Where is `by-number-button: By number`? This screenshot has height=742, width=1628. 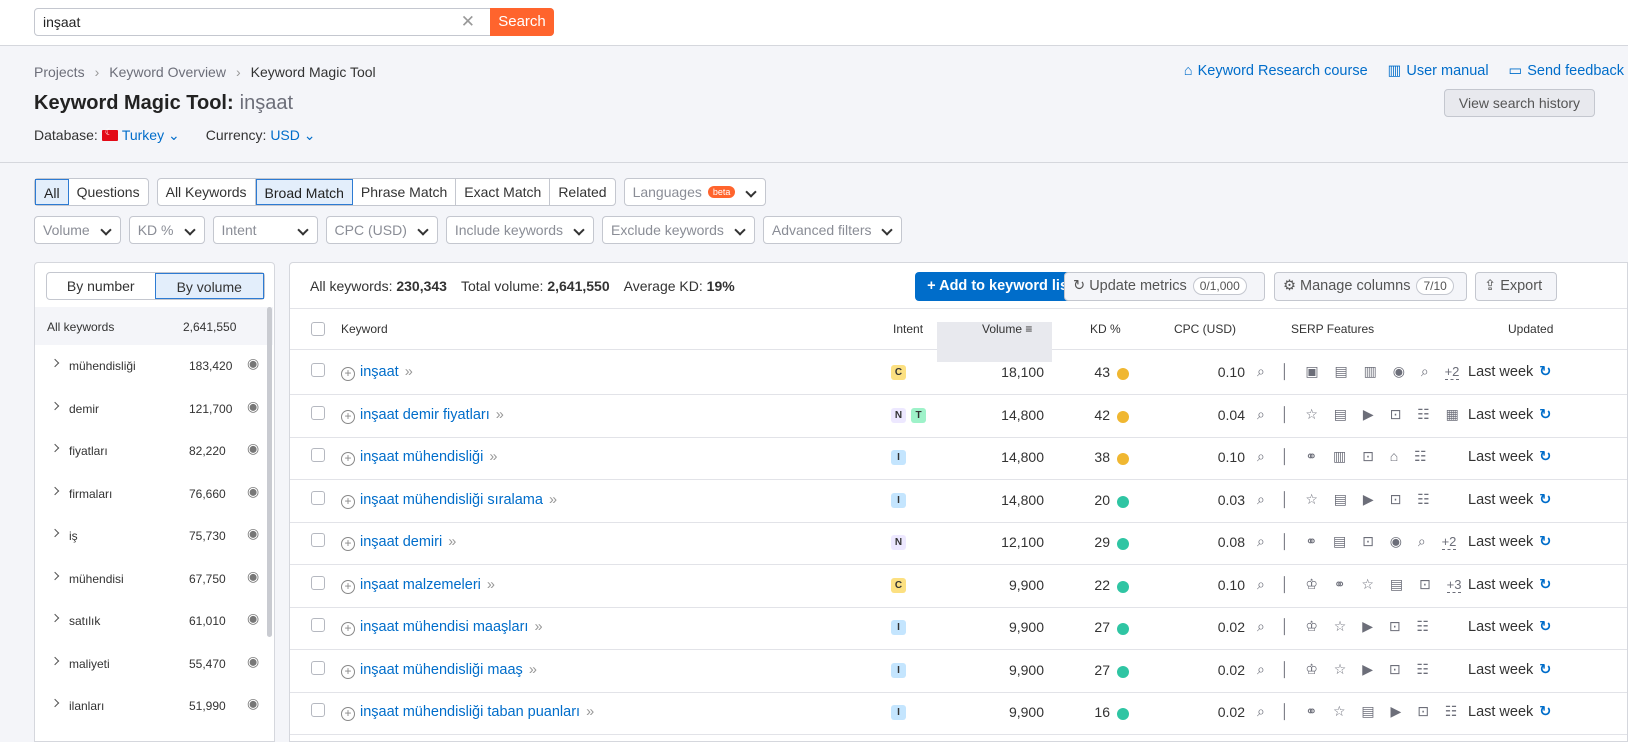
by-number-button: By number is located at coordinates (101, 286).